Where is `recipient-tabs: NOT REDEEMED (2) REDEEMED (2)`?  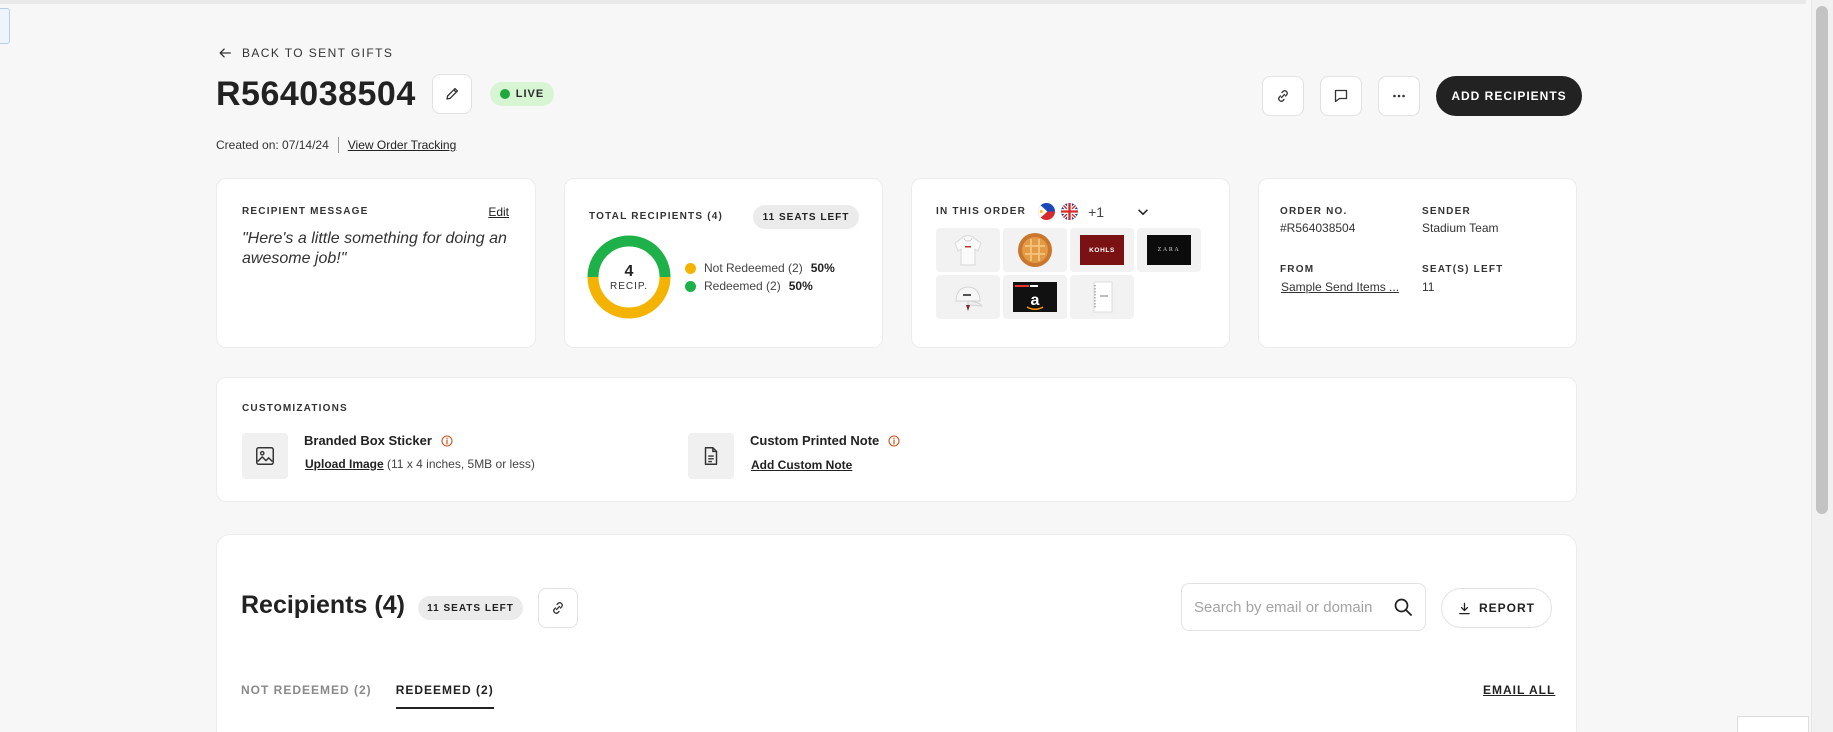
recipient-tabs: NOT REDEEMED (2) REDEEMED (2) is located at coordinates (367, 696).